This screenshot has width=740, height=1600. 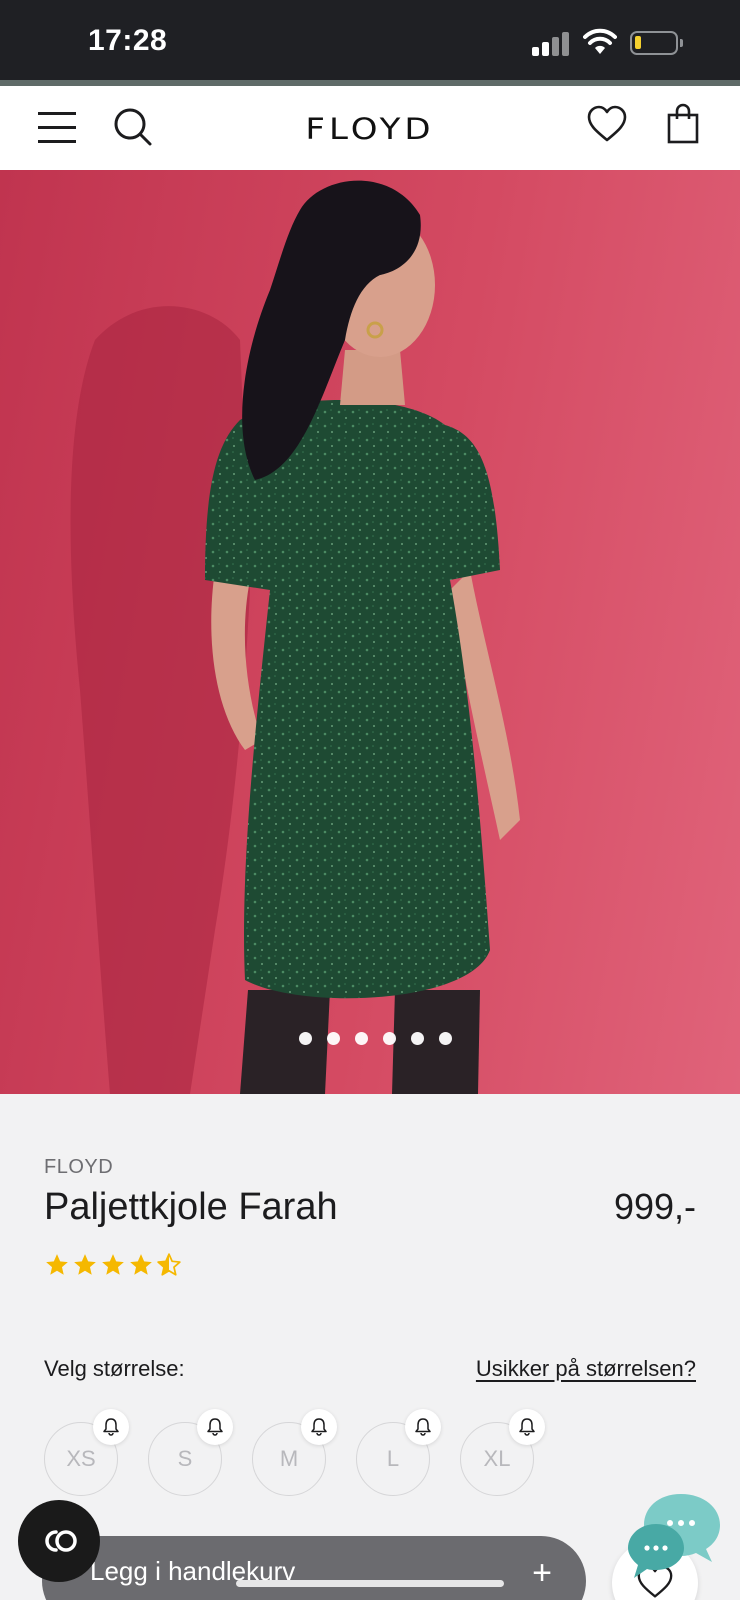 I want to click on cookie-icon, so click(x=61, y=1541).